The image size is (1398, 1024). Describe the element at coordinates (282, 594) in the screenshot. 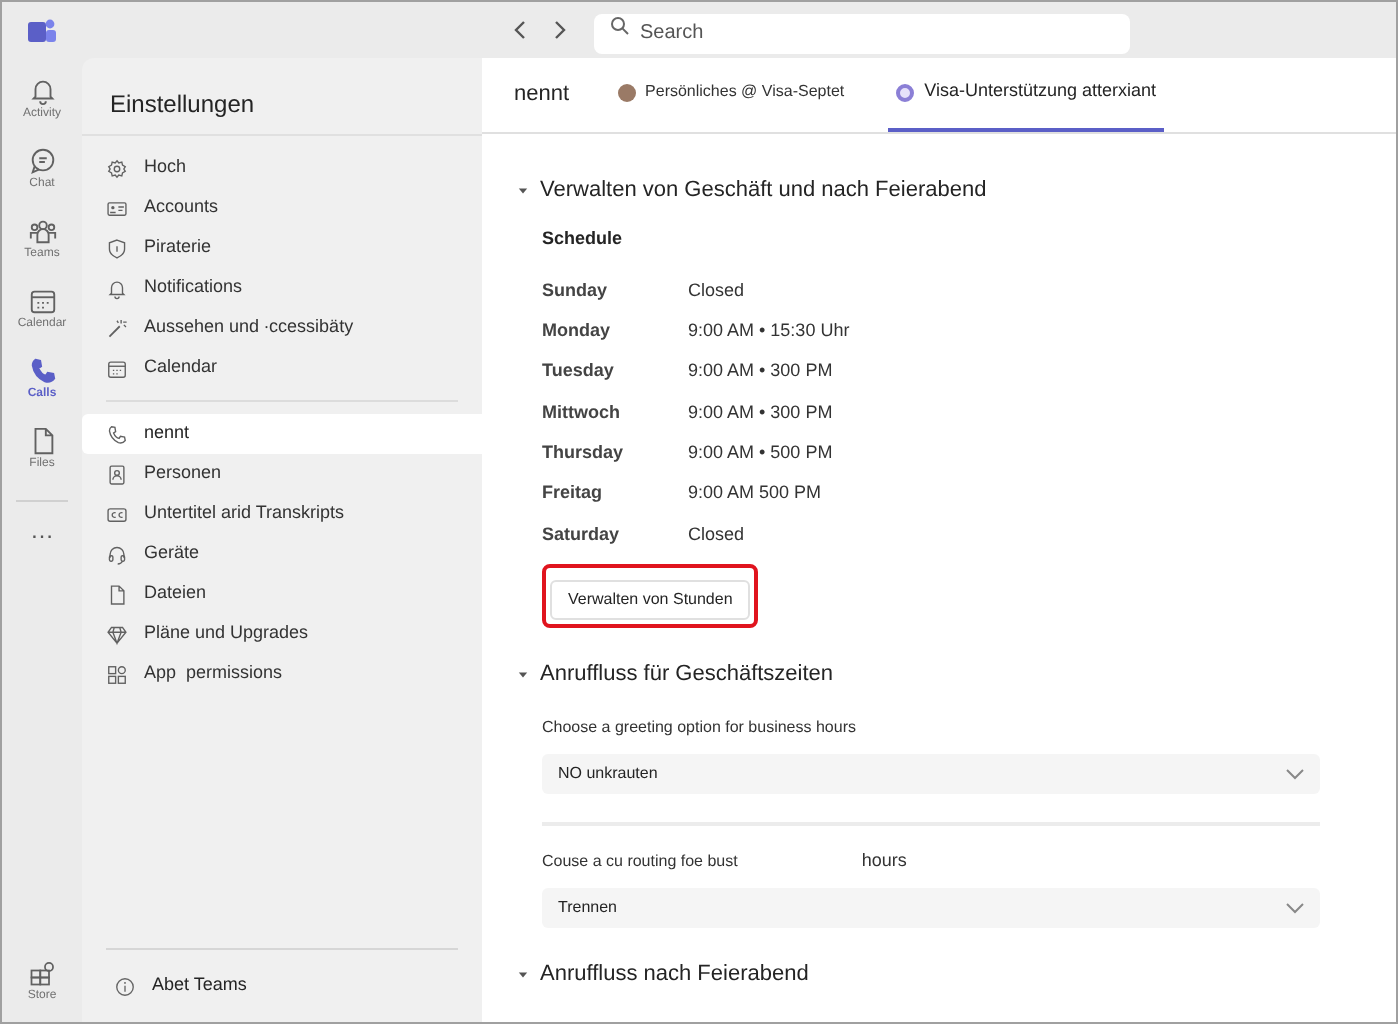

I see `settings-item: Dateien` at that location.